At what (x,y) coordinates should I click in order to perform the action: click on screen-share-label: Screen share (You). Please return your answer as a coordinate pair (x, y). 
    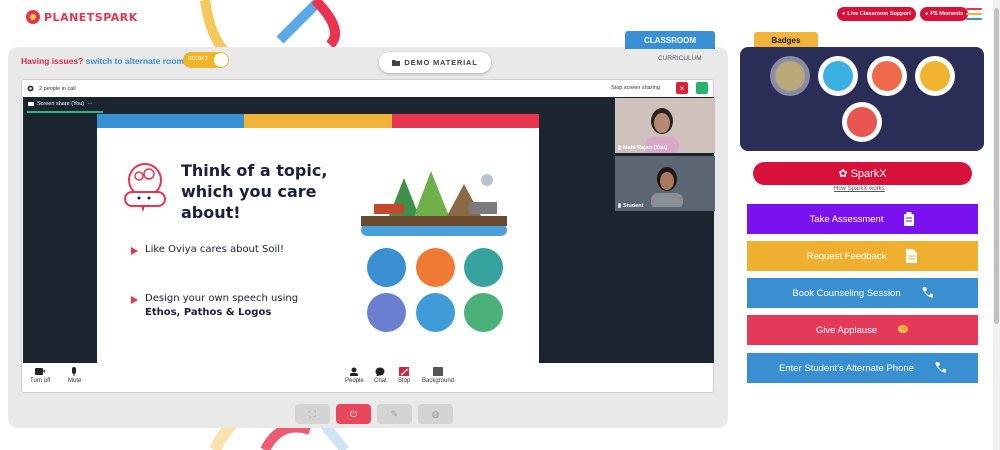
    Looking at the image, I should click on (61, 104).